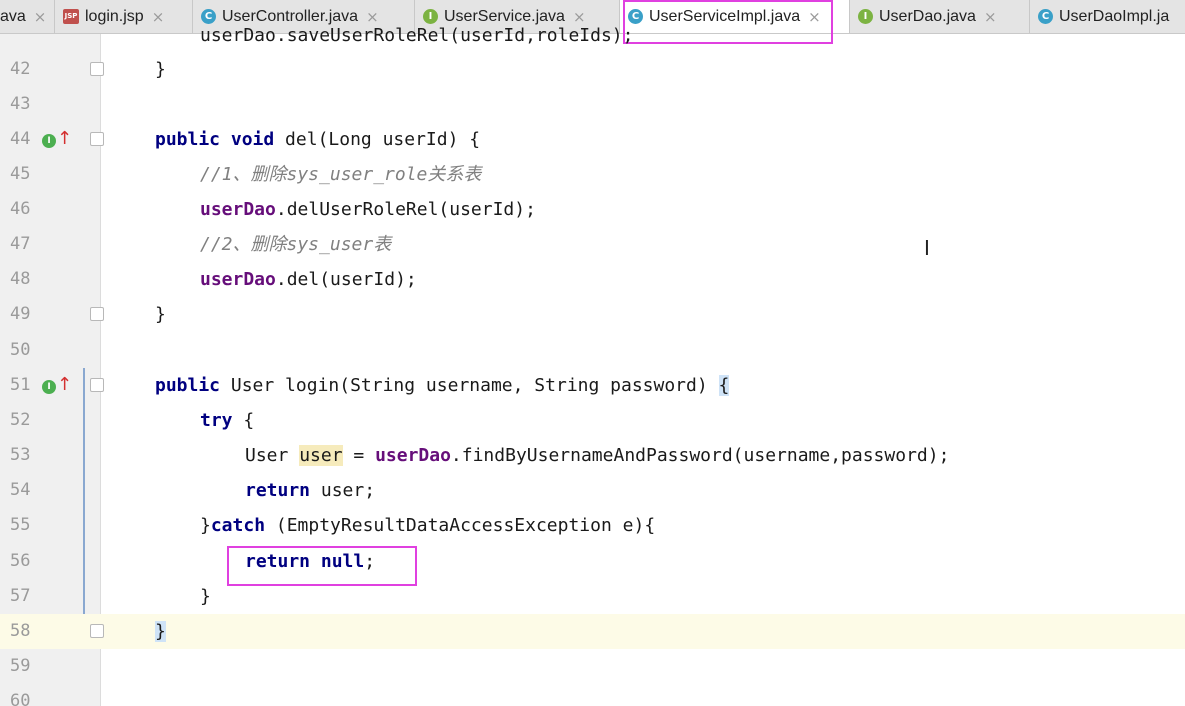 The image size is (1185, 706). I want to click on code-line: 54 return user;, so click(592, 490).